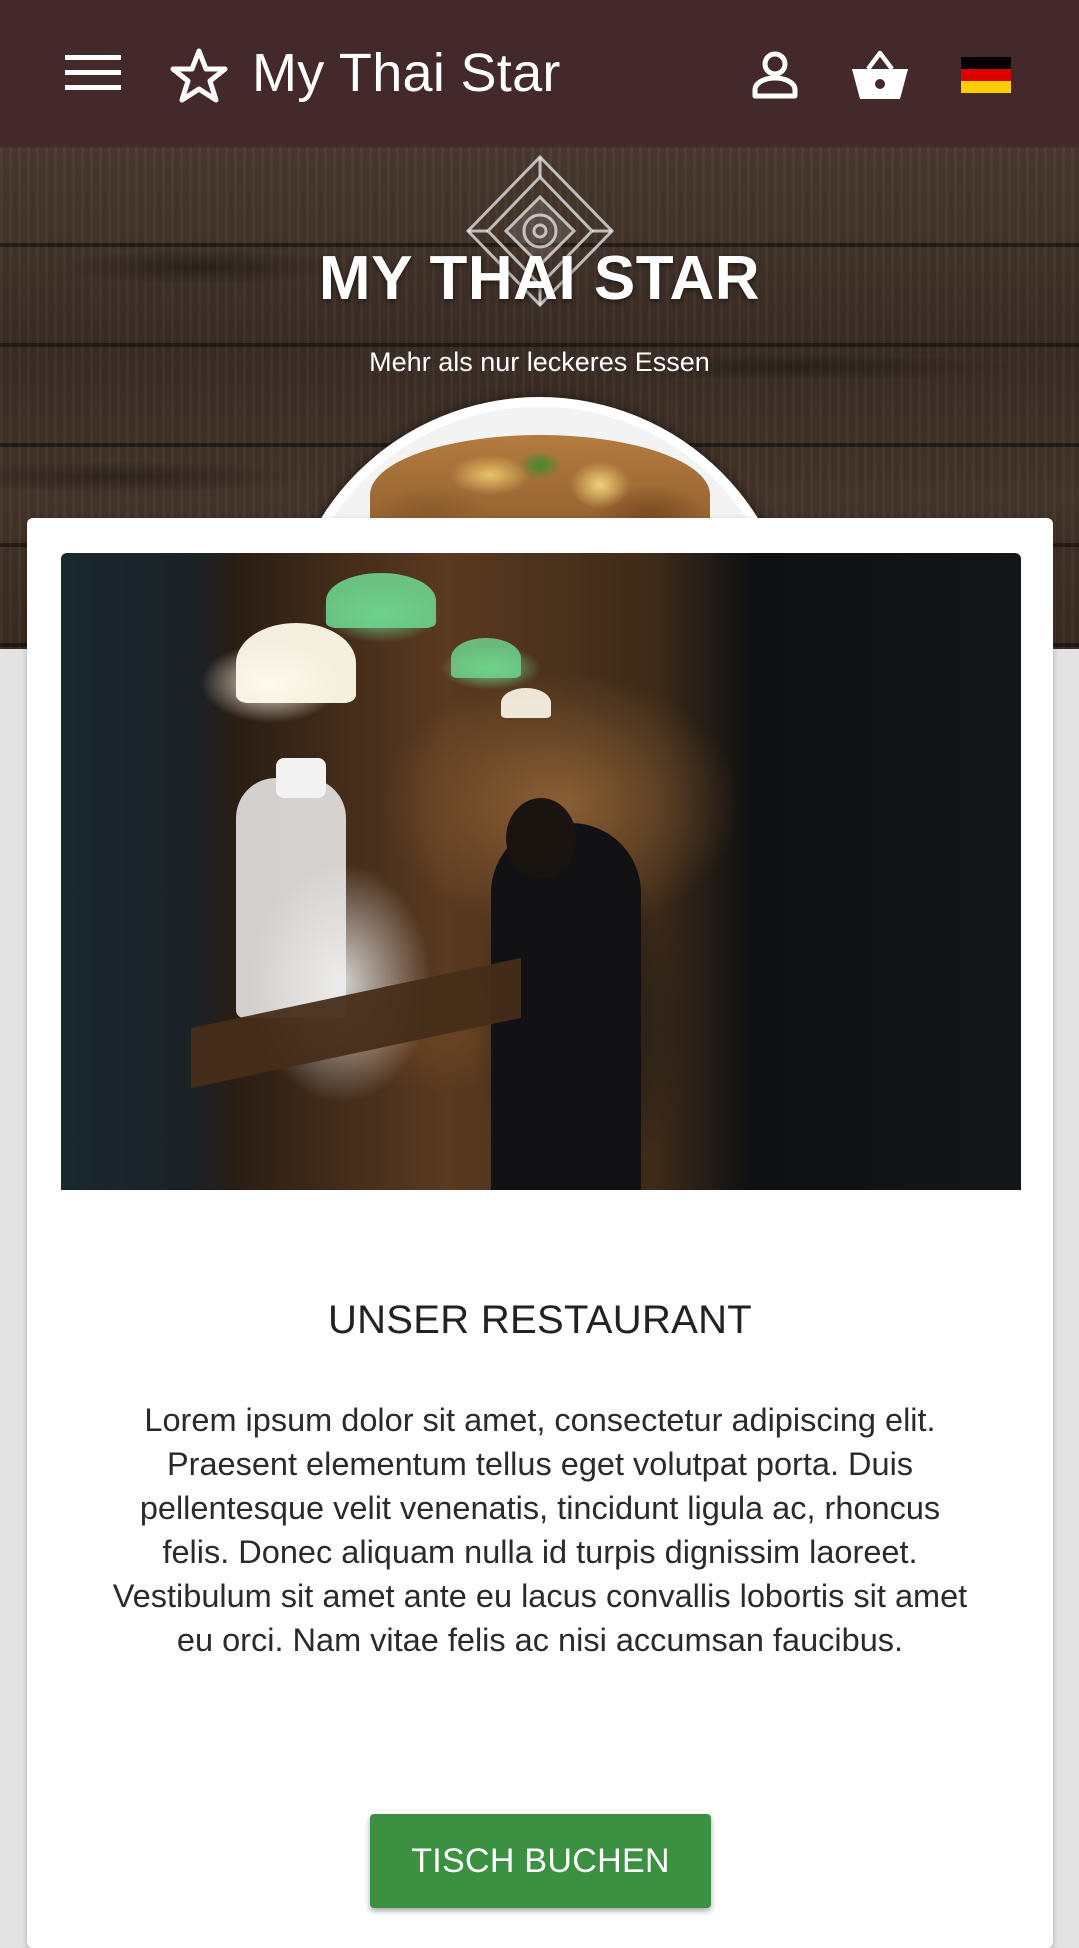  What do you see at coordinates (540, 1861) in the screenshot?
I see `book-table-button: TISCH BUCHEN` at bounding box center [540, 1861].